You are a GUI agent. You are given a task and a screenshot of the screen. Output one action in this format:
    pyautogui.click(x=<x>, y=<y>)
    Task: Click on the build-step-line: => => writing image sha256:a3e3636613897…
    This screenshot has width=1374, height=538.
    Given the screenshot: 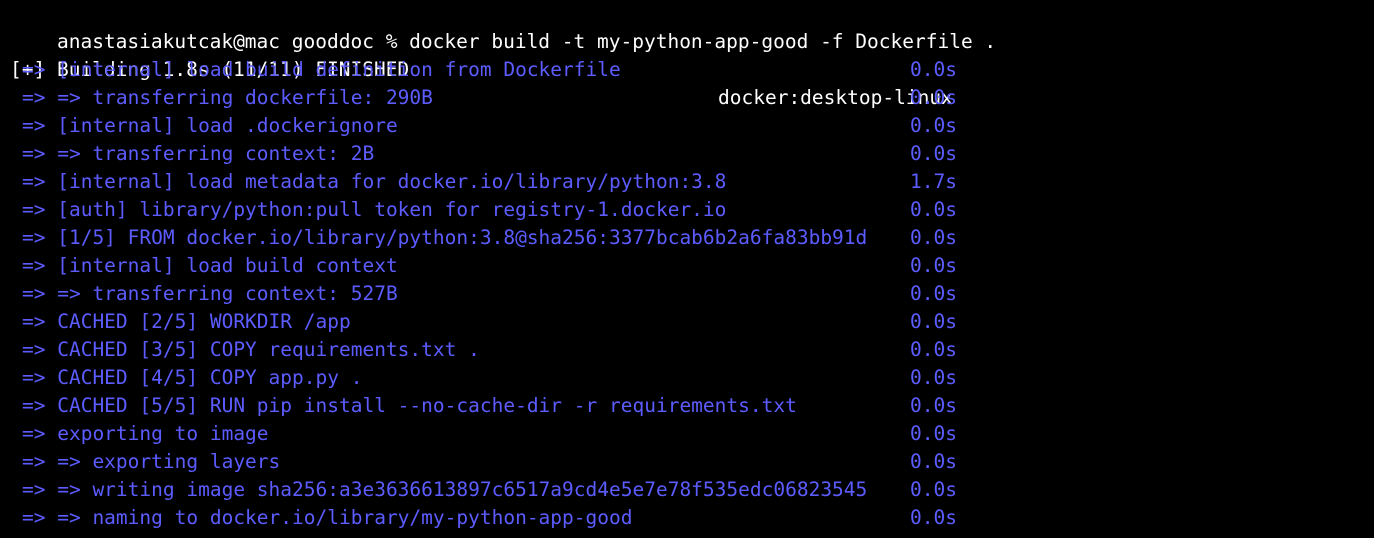 What is the action you would take?
    pyautogui.click(x=687, y=490)
    